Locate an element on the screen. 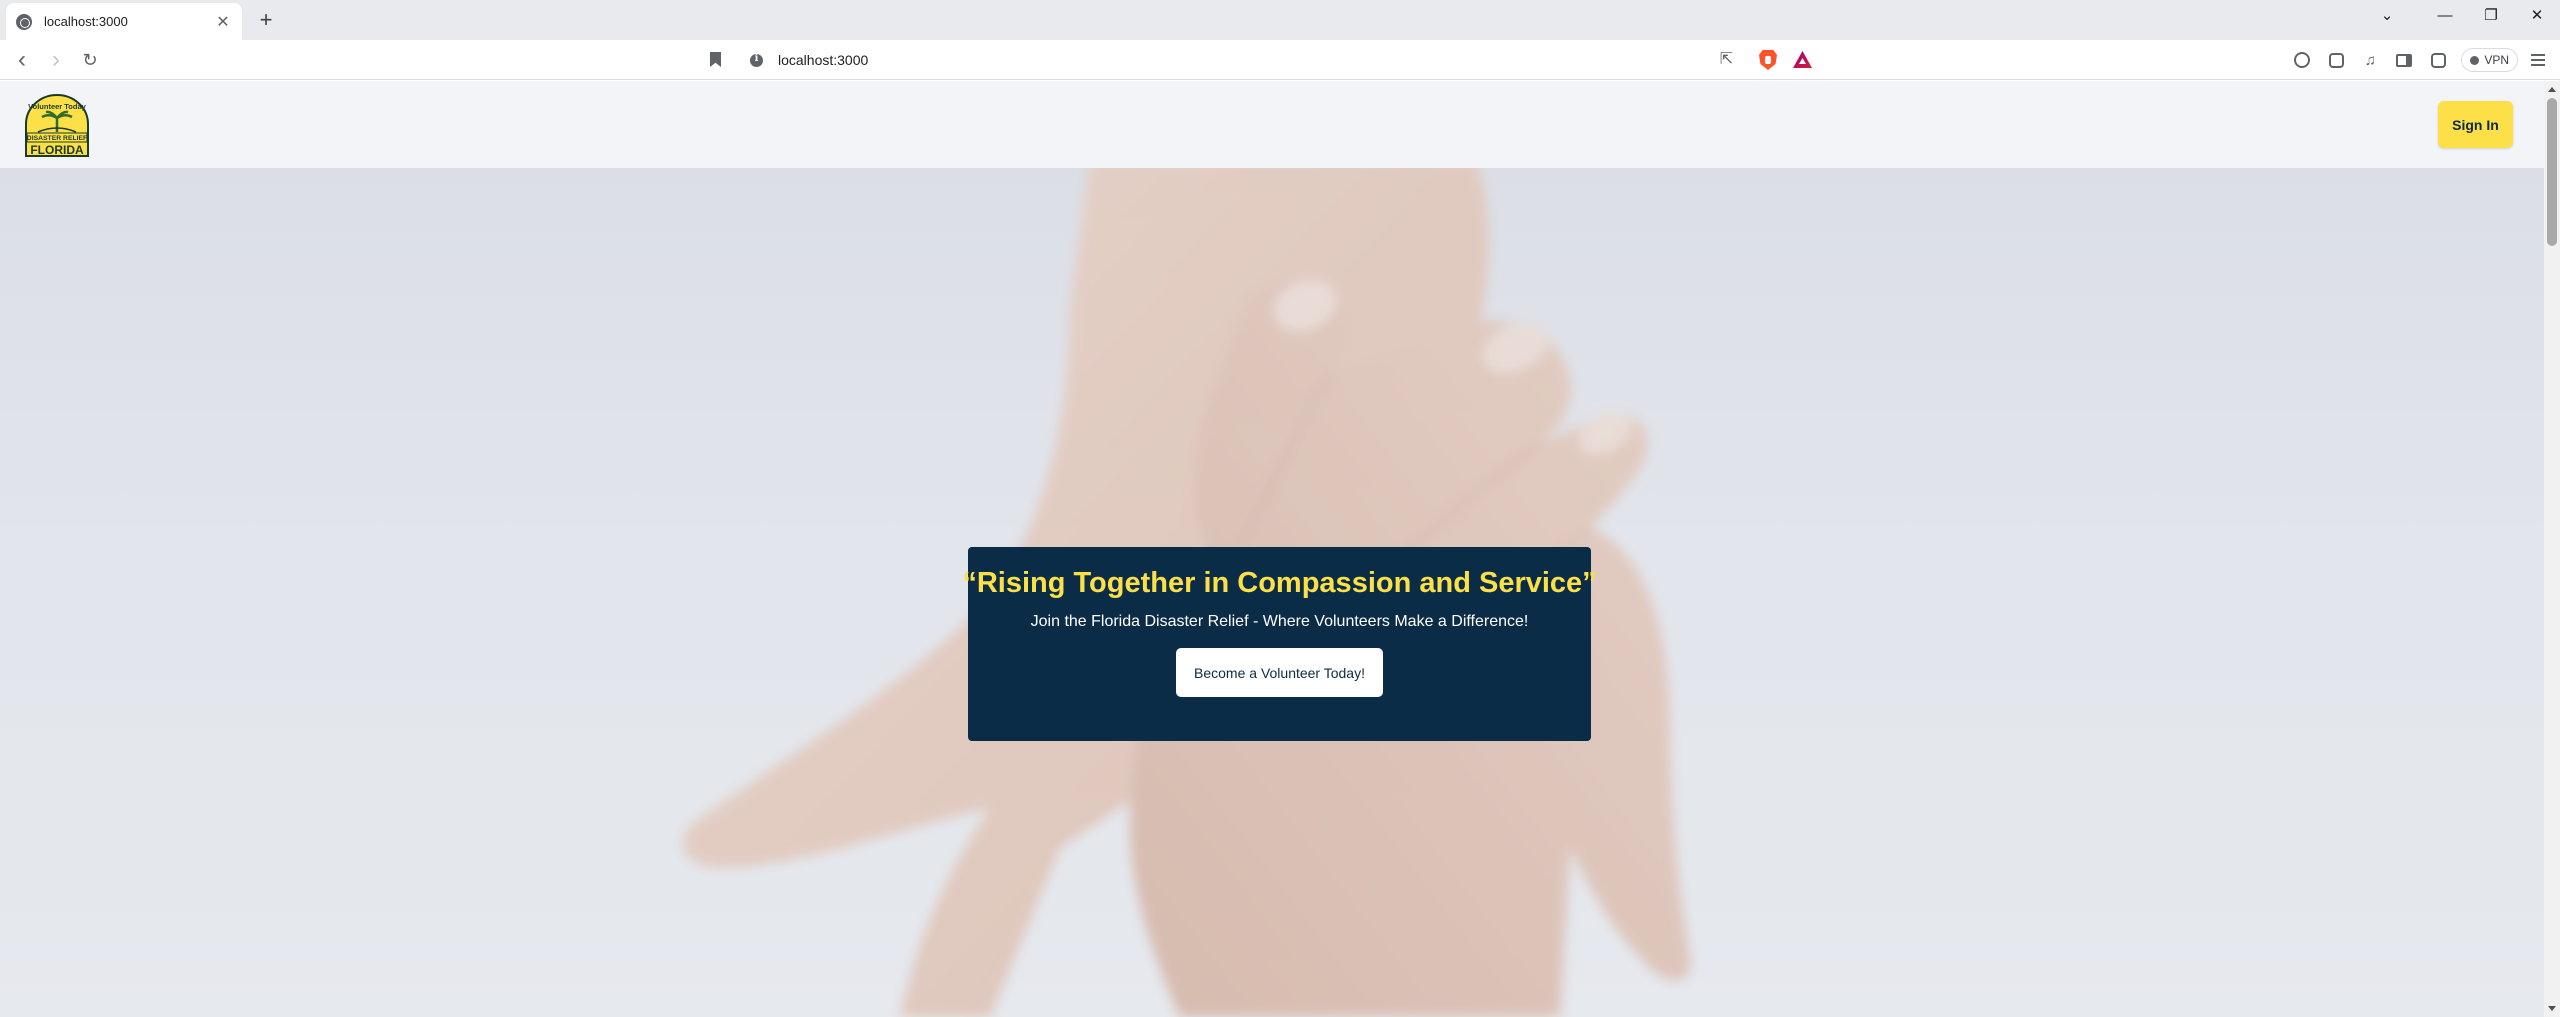  extensions-icon is located at coordinates (2336, 60).